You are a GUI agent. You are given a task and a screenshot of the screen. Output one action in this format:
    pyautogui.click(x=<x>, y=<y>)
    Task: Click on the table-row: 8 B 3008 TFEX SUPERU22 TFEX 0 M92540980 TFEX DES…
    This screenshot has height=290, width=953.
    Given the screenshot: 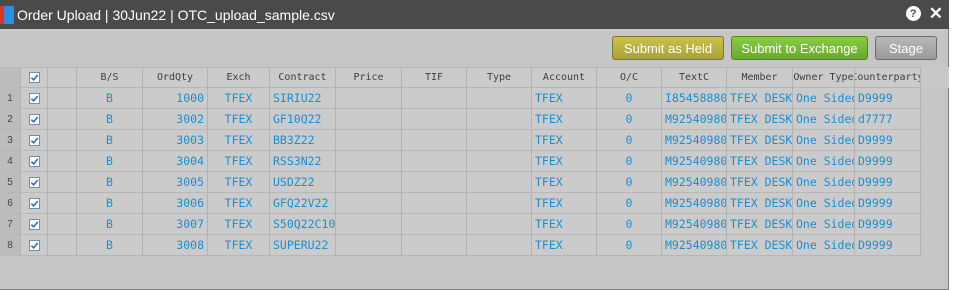 What is the action you would take?
    pyautogui.click(x=474, y=245)
    